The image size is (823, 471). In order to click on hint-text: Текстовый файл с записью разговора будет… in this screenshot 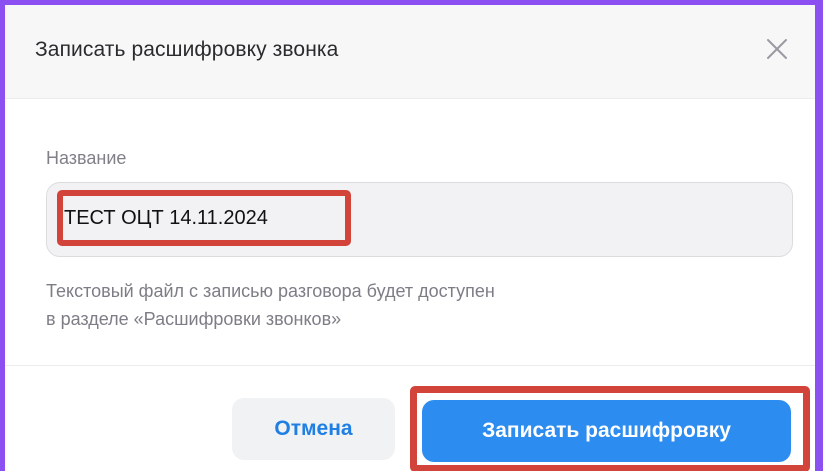, I will do `click(396, 305)`.